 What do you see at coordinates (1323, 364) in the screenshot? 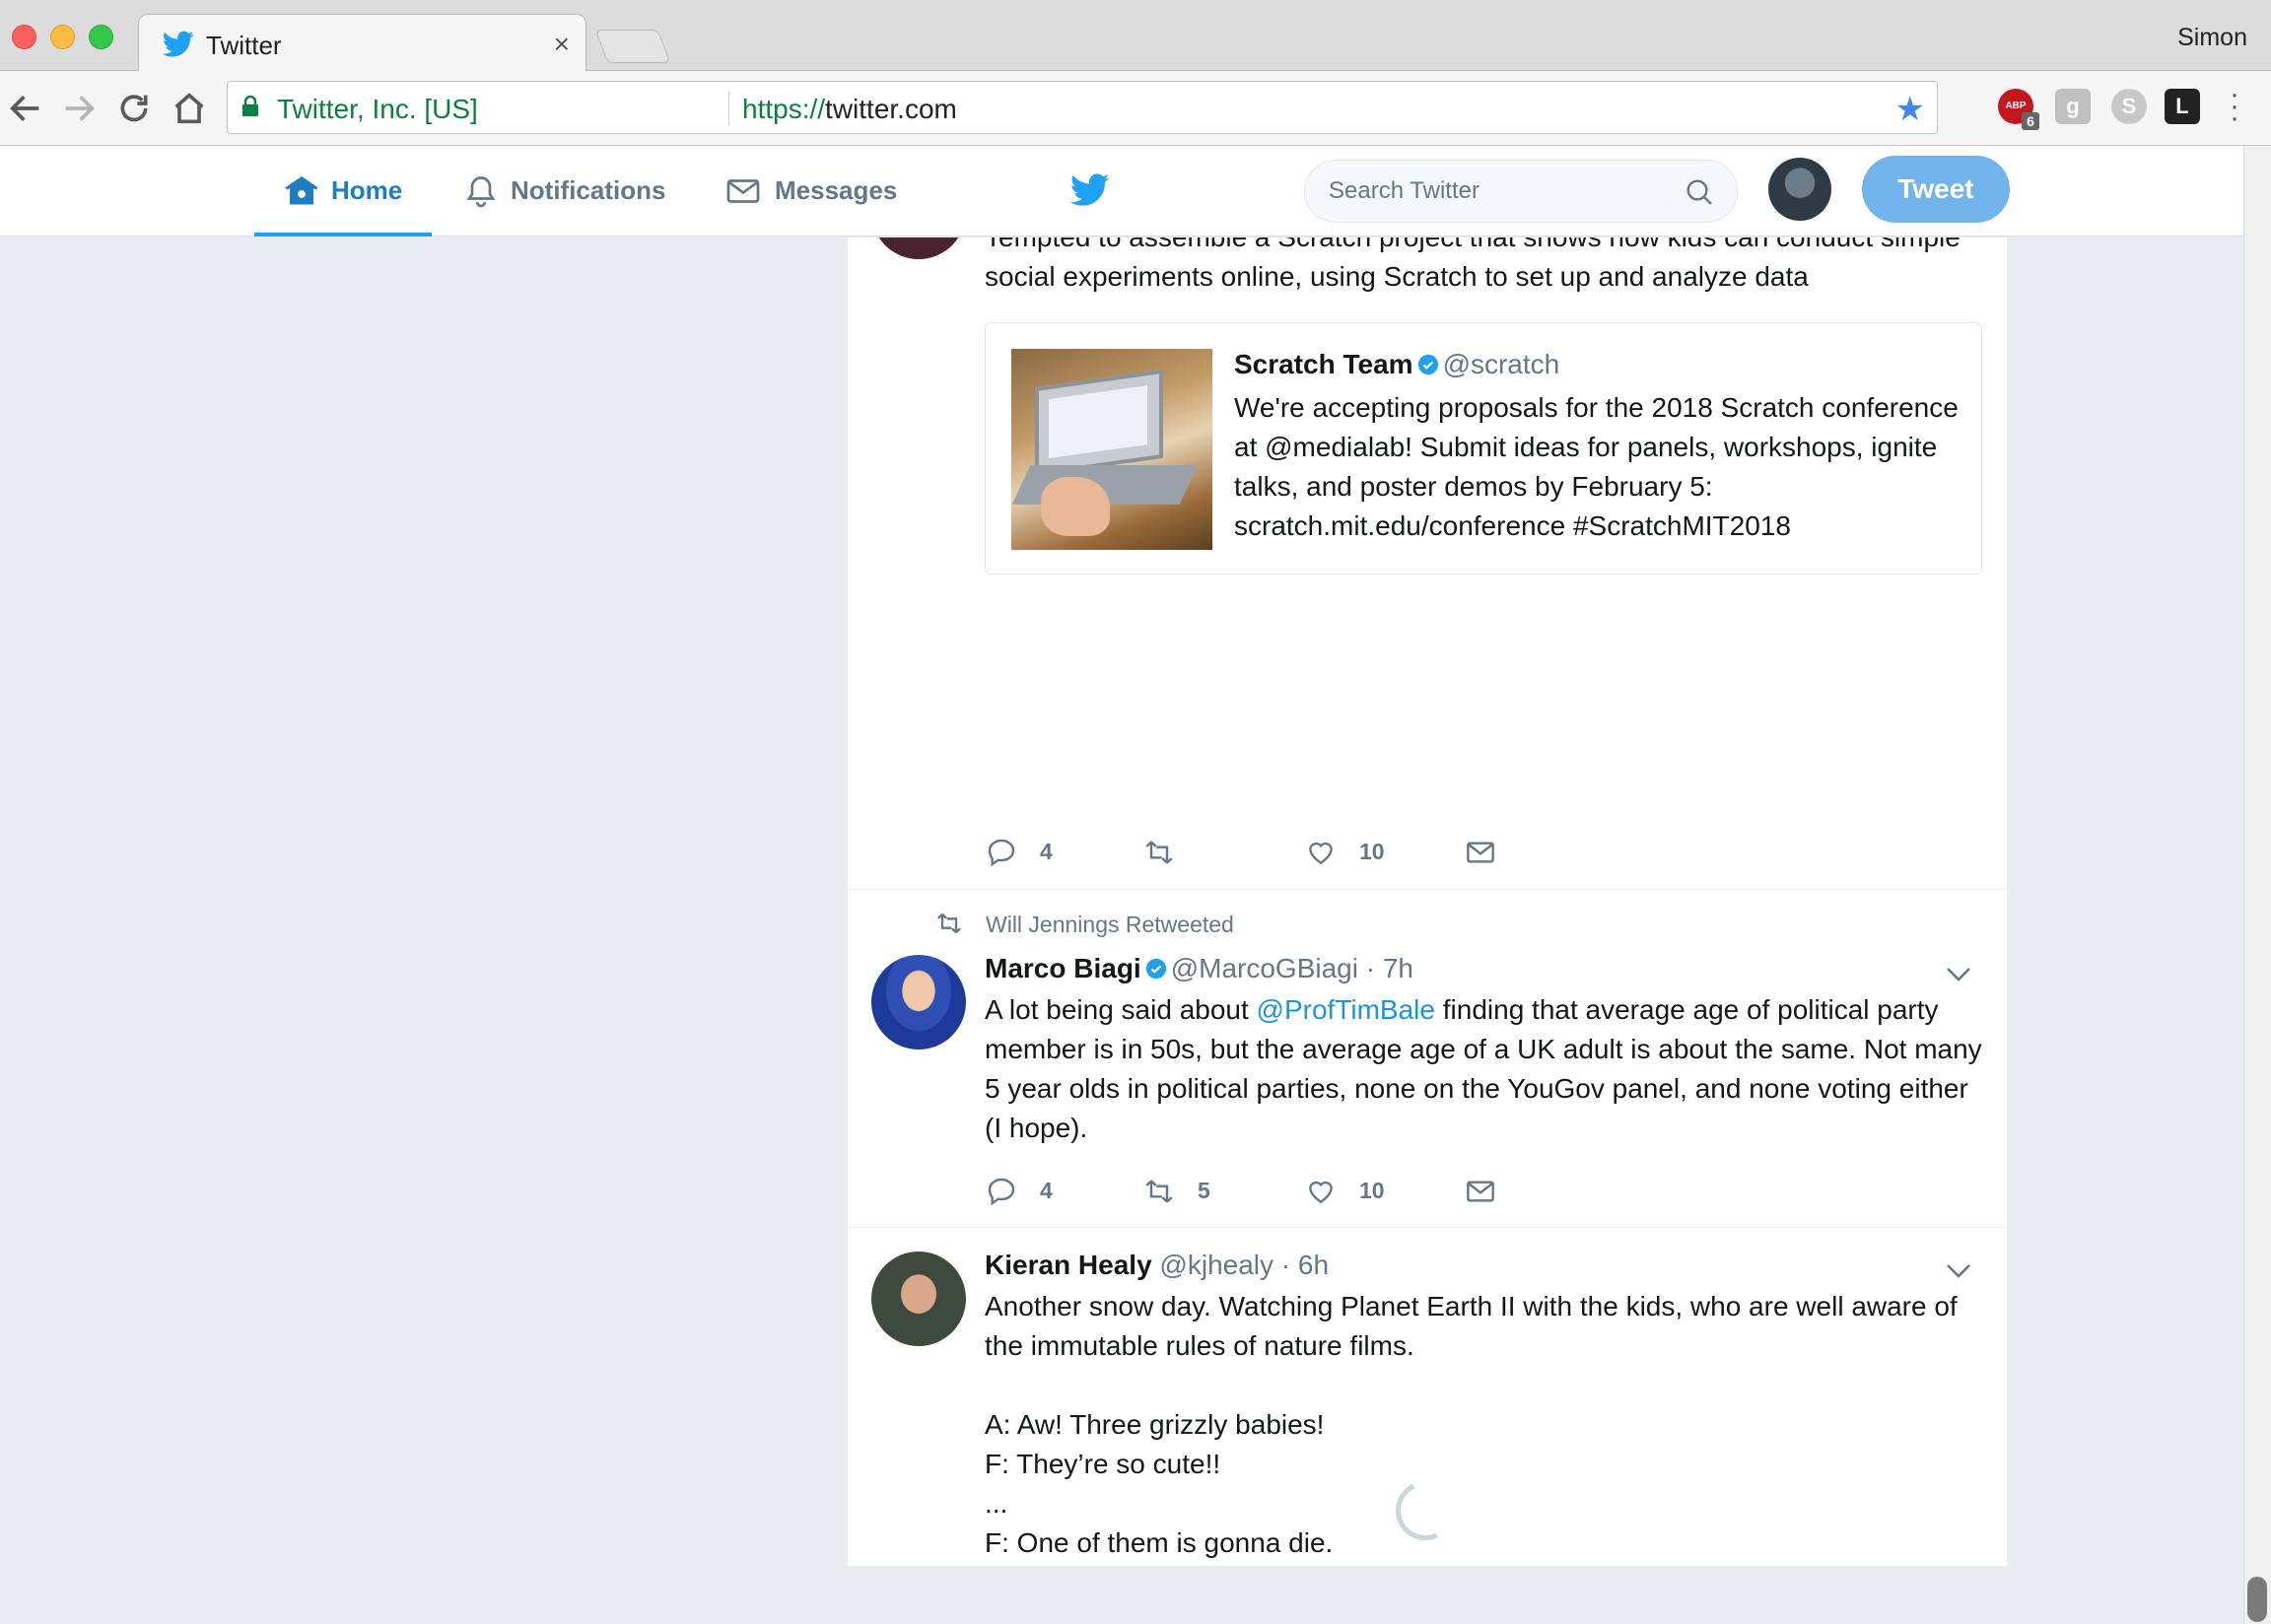
I see `quoted-author-name: Scratch Team` at bounding box center [1323, 364].